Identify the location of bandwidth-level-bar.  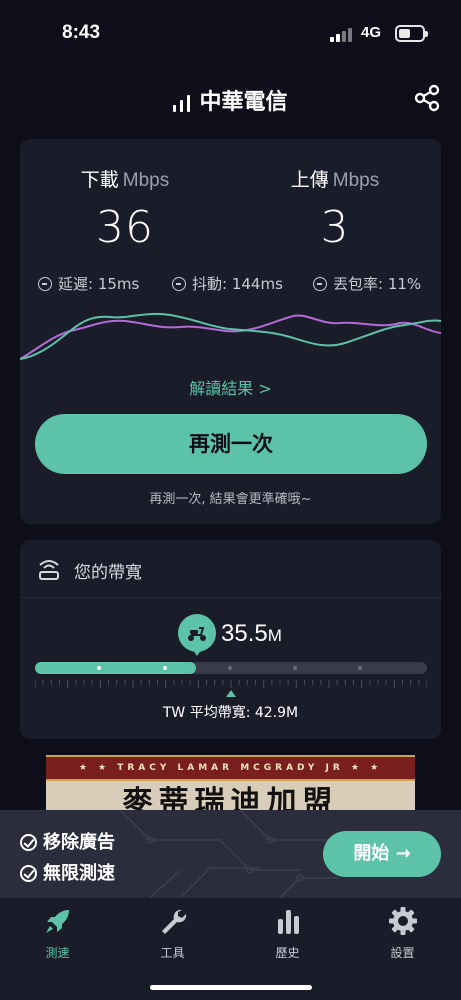
(231, 668).